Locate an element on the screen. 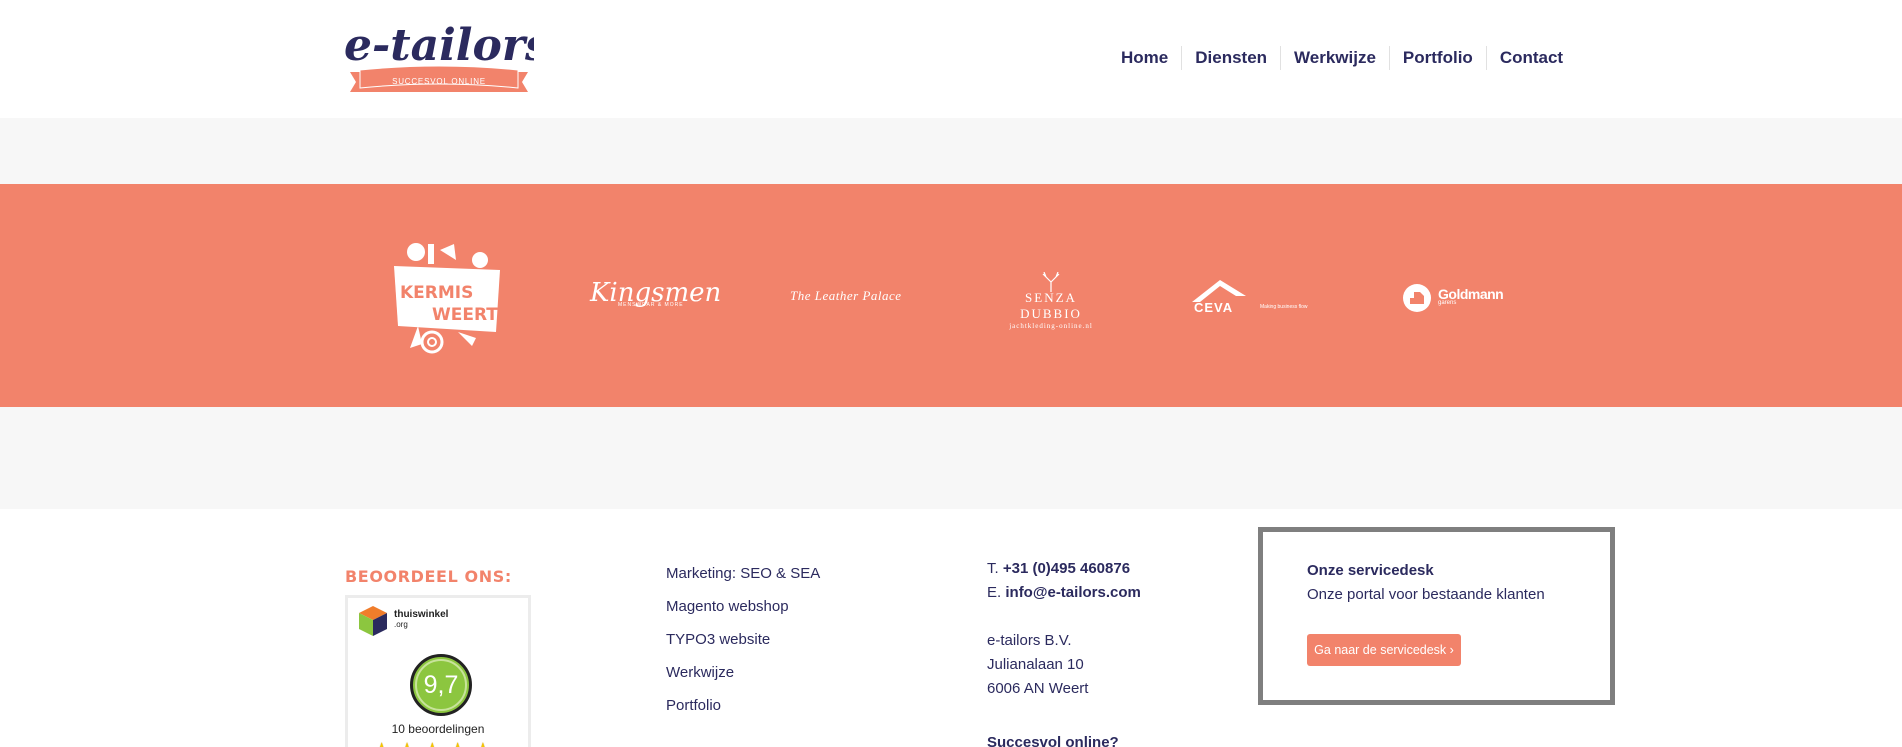  footer-link-werkwijze: Werkwijze is located at coordinates (743, 672).